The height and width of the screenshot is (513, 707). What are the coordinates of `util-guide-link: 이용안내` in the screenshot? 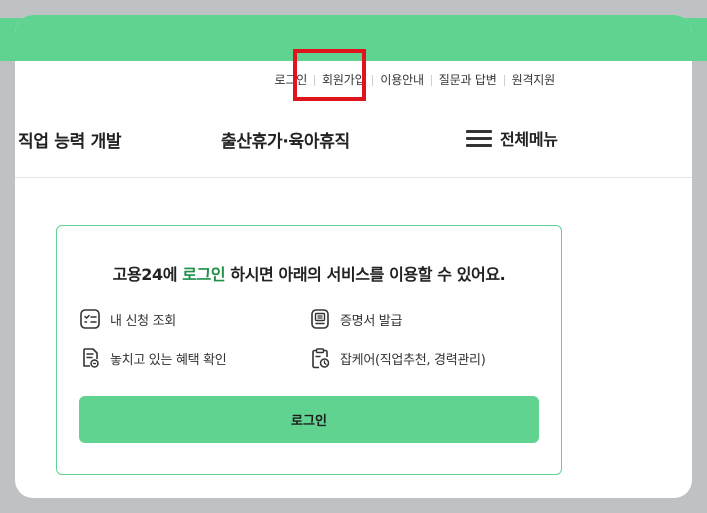 It's located at (401, 80).